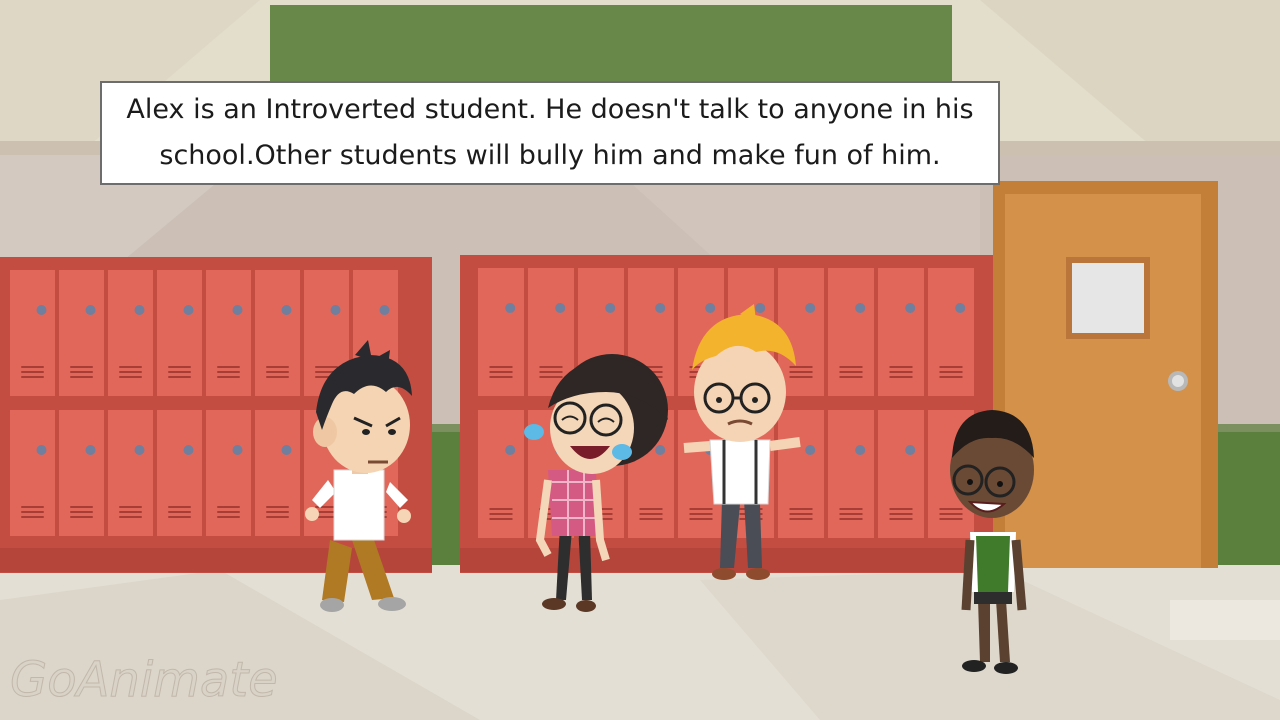 This screenshot has width=1280, height=720. I want to click on classroom-door, so click(1105, 374).